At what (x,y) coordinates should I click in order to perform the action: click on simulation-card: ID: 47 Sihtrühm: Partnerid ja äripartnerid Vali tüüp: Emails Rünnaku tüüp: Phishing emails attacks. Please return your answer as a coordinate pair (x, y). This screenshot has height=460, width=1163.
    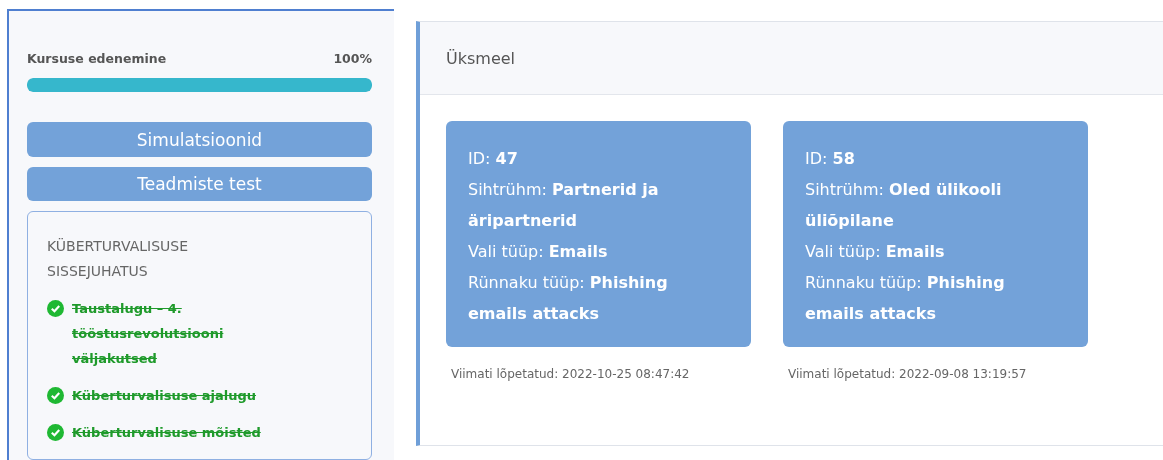
    Looking at the image, I should click on (598, 234).